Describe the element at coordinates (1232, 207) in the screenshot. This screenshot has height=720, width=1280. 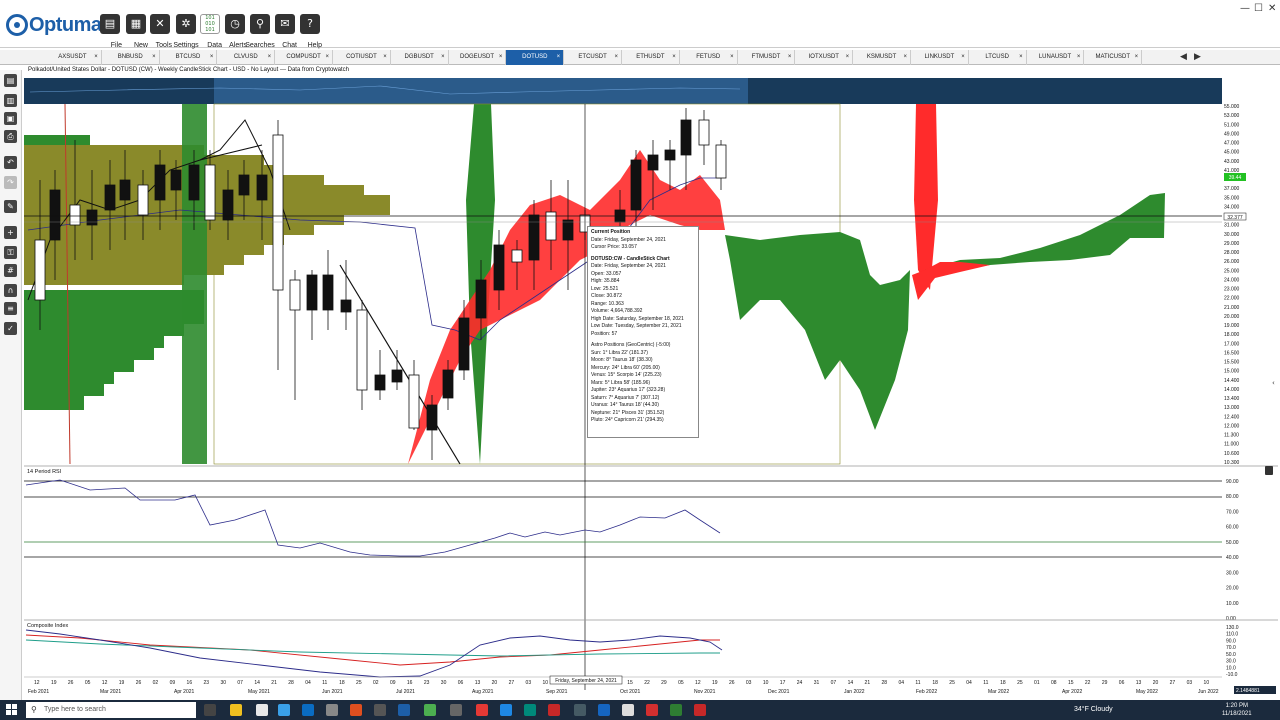
I see `price-tick-label: 34.000` at that location.